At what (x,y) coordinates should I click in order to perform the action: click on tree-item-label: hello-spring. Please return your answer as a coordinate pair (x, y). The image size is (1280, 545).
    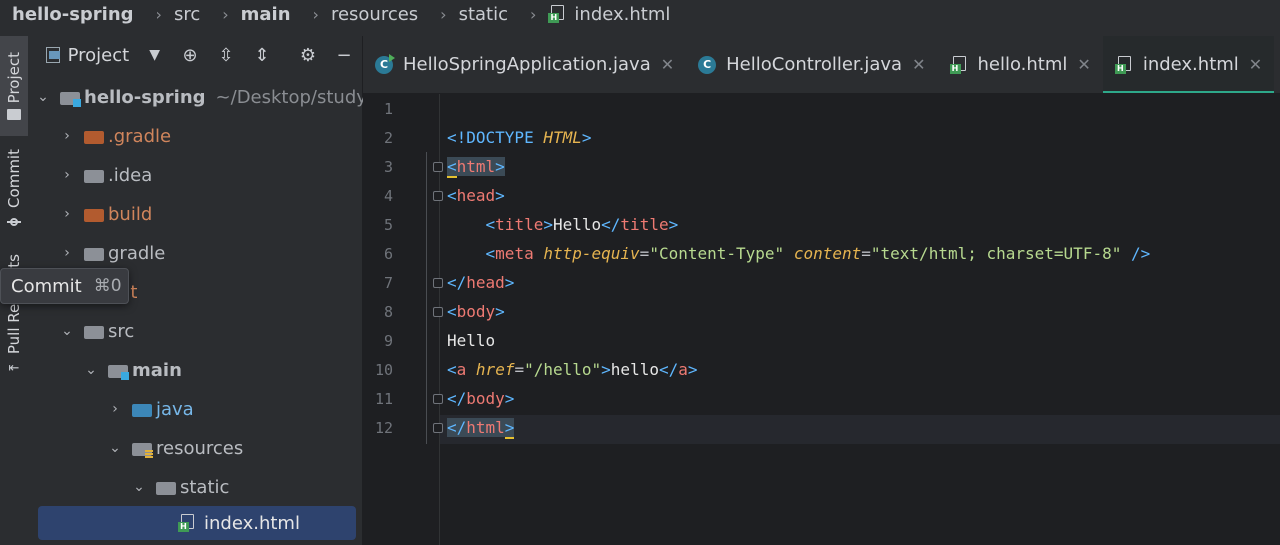
    Looking at the image, I should click on (145, 97).